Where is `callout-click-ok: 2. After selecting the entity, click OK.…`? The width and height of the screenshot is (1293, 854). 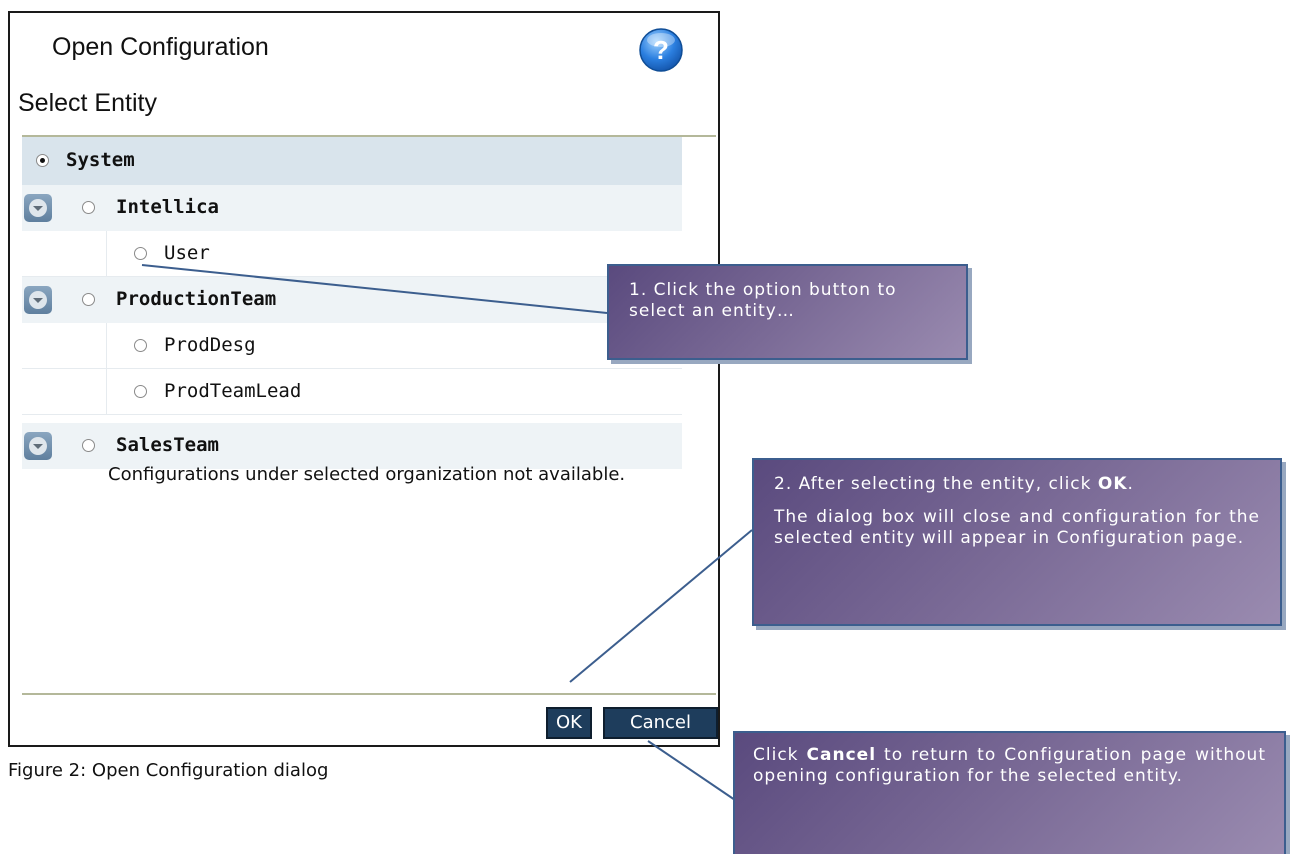
callout-click-ok: 2. After selecting the entity, click OK.… is located at coordinates (1017, 542).